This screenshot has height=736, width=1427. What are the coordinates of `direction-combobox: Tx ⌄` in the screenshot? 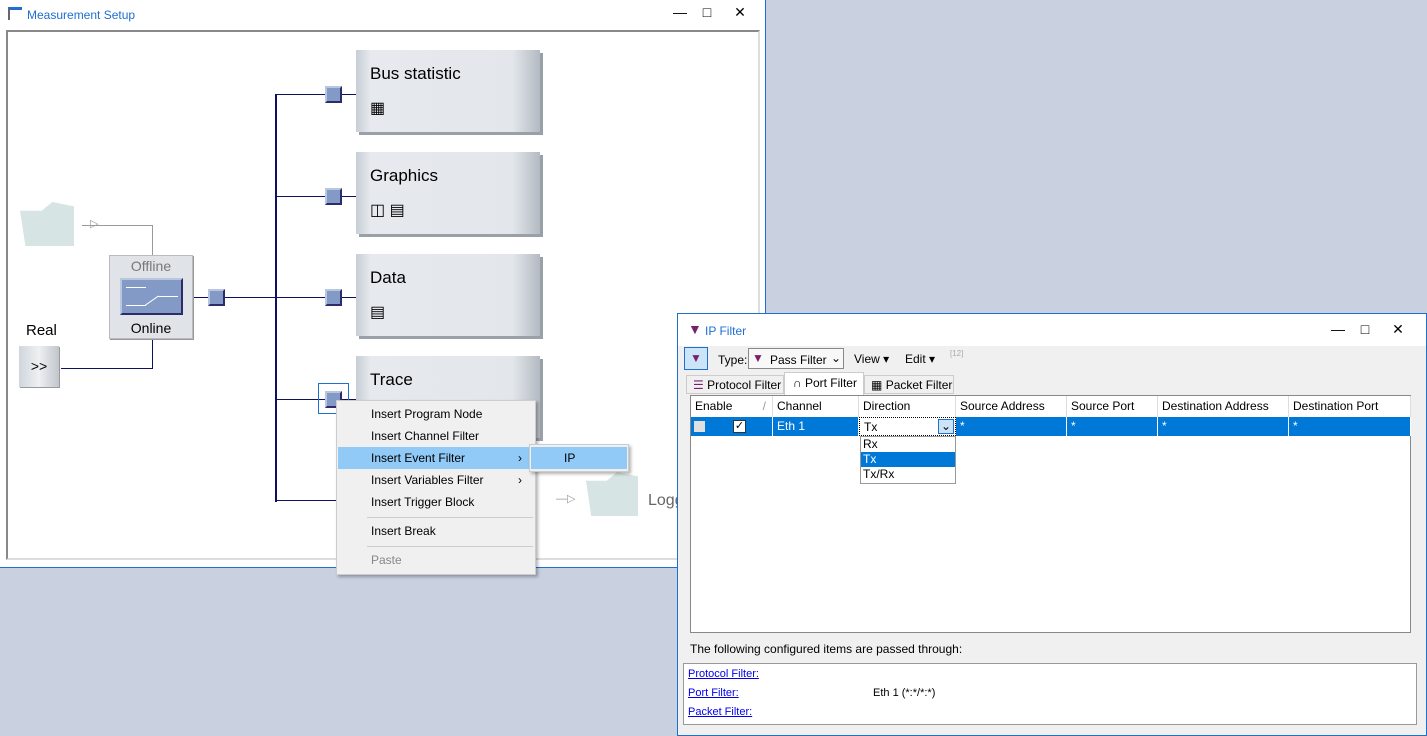 It's located at (907, 426).